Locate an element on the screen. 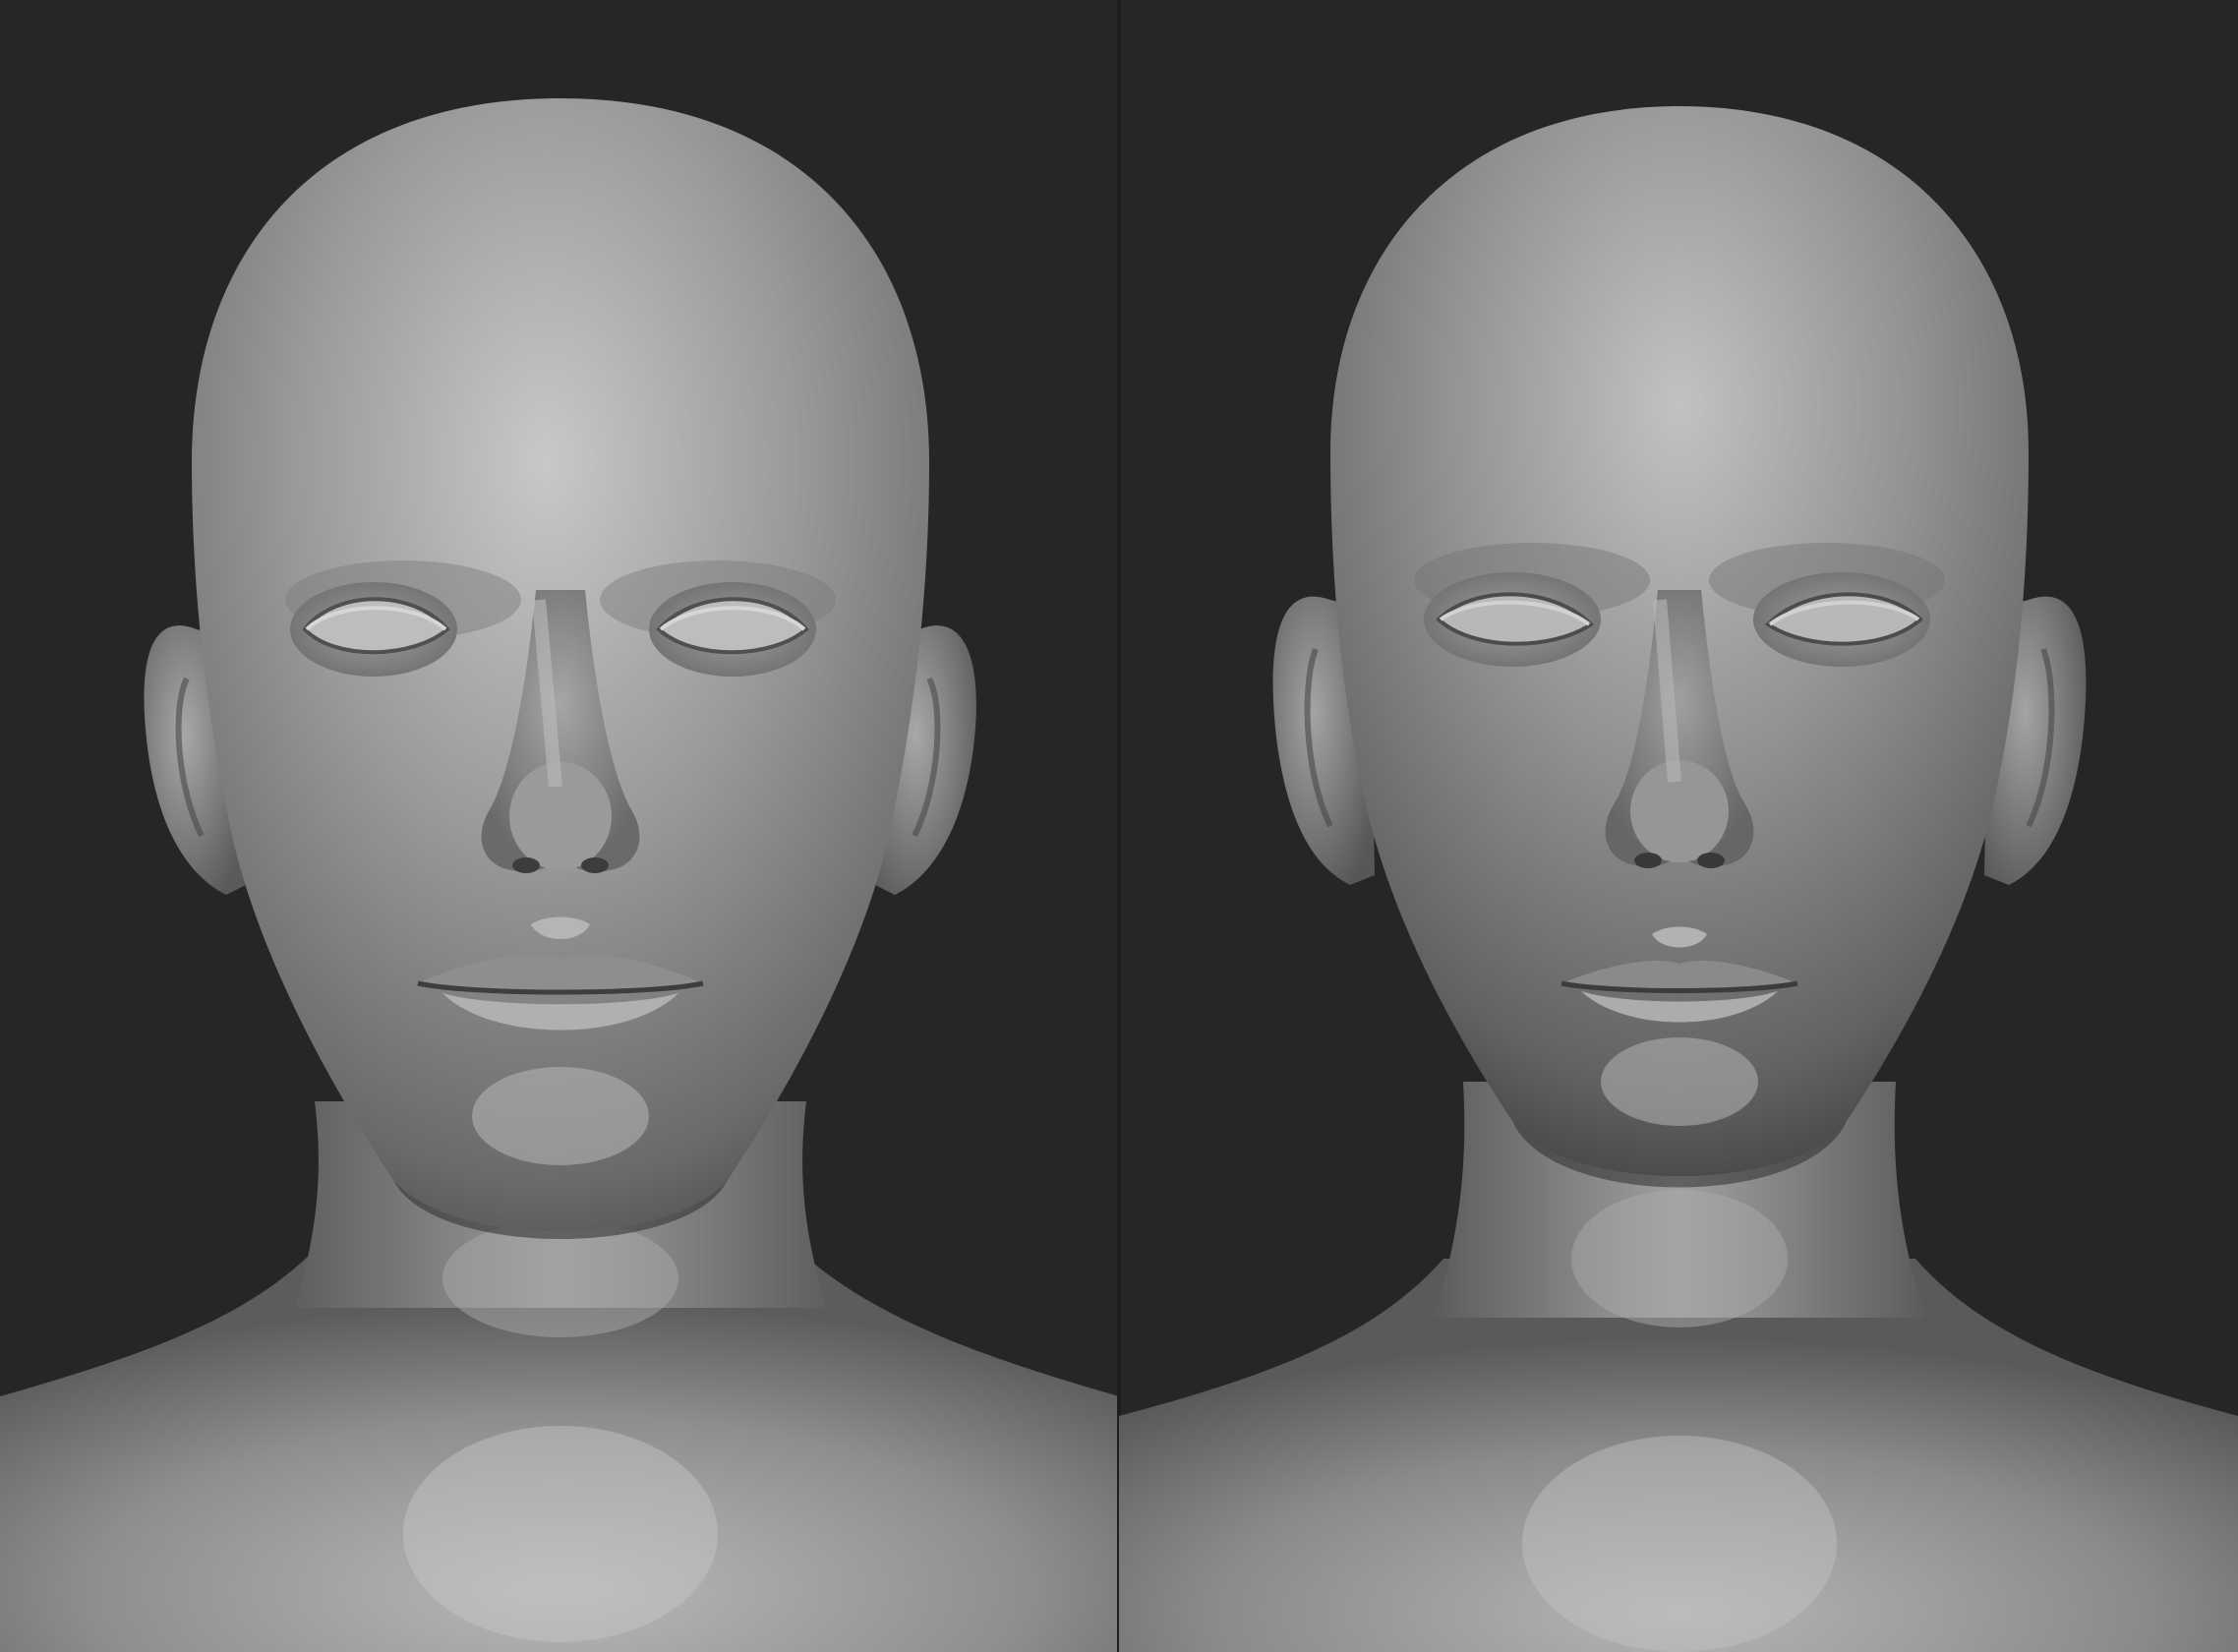 This screenshot has width=2238, height=1652. right-eye-right is located at coordinates (1841, 619).